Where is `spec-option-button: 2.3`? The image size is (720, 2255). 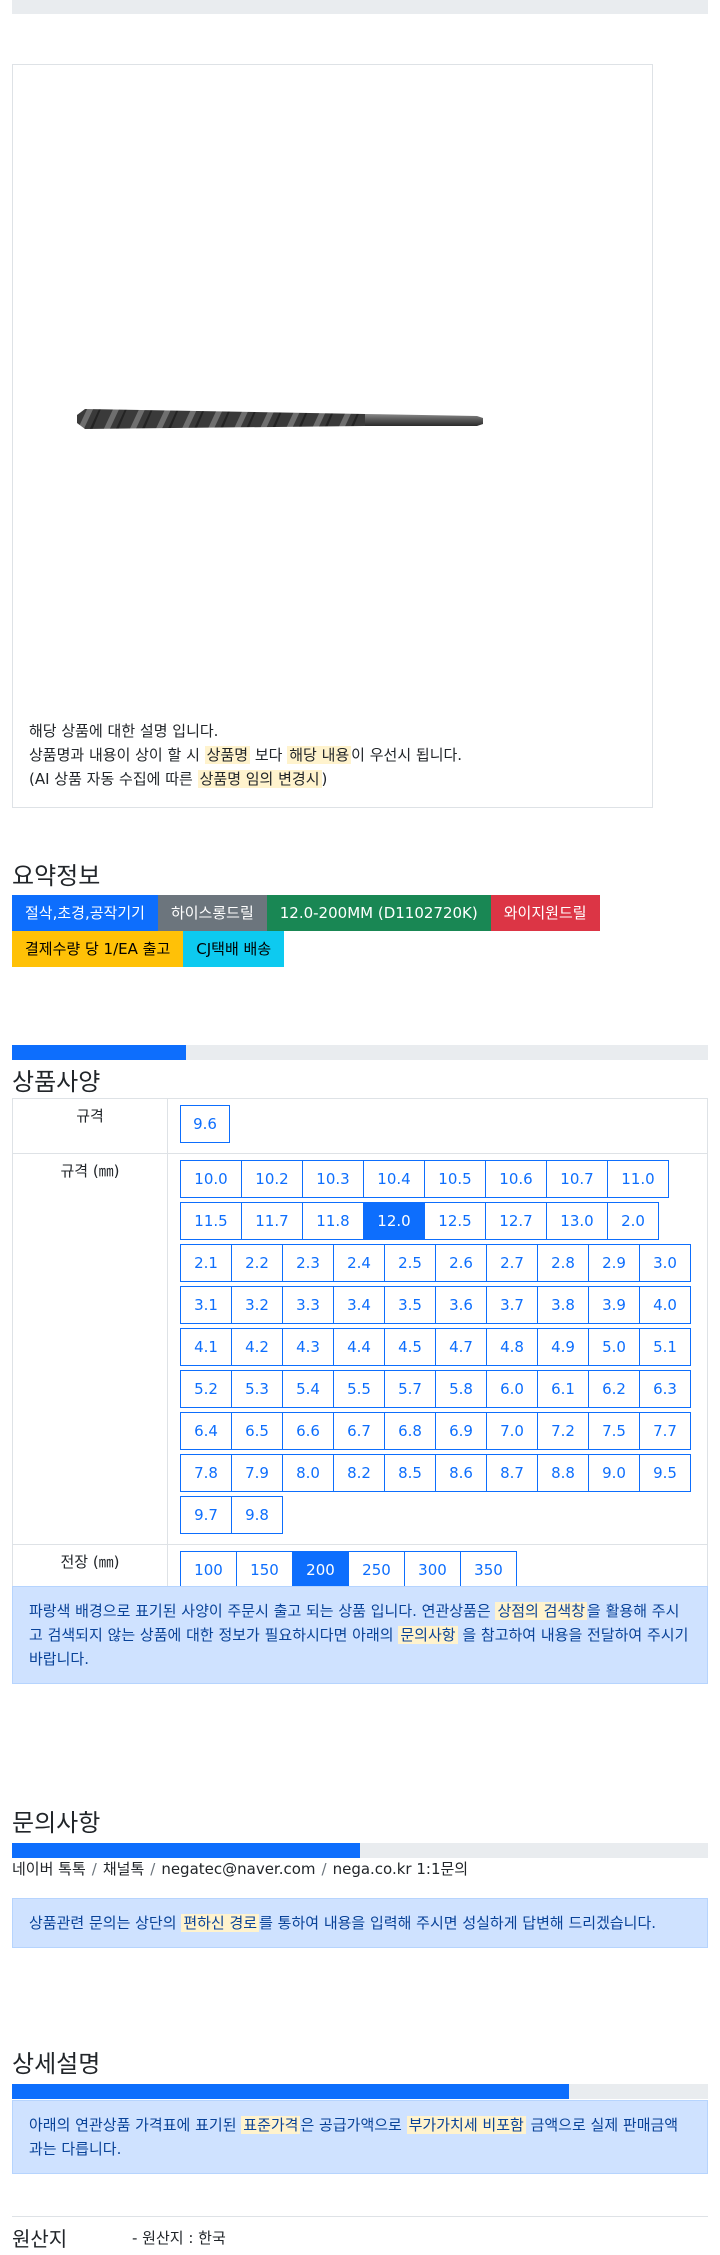 spec-option-button: 2.3 is located at coordinates (308, 1263).